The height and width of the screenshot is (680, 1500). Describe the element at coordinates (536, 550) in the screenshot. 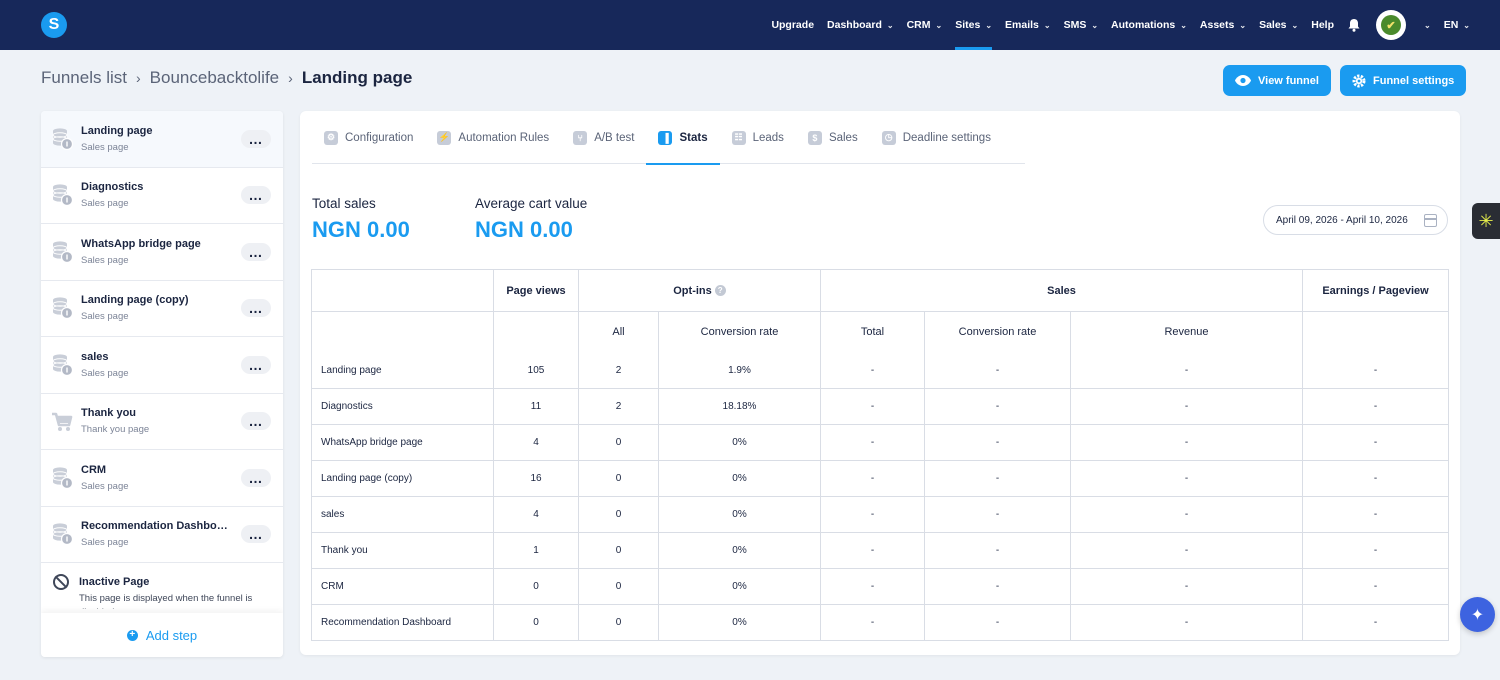

I see `cell-views: 1` at that location.